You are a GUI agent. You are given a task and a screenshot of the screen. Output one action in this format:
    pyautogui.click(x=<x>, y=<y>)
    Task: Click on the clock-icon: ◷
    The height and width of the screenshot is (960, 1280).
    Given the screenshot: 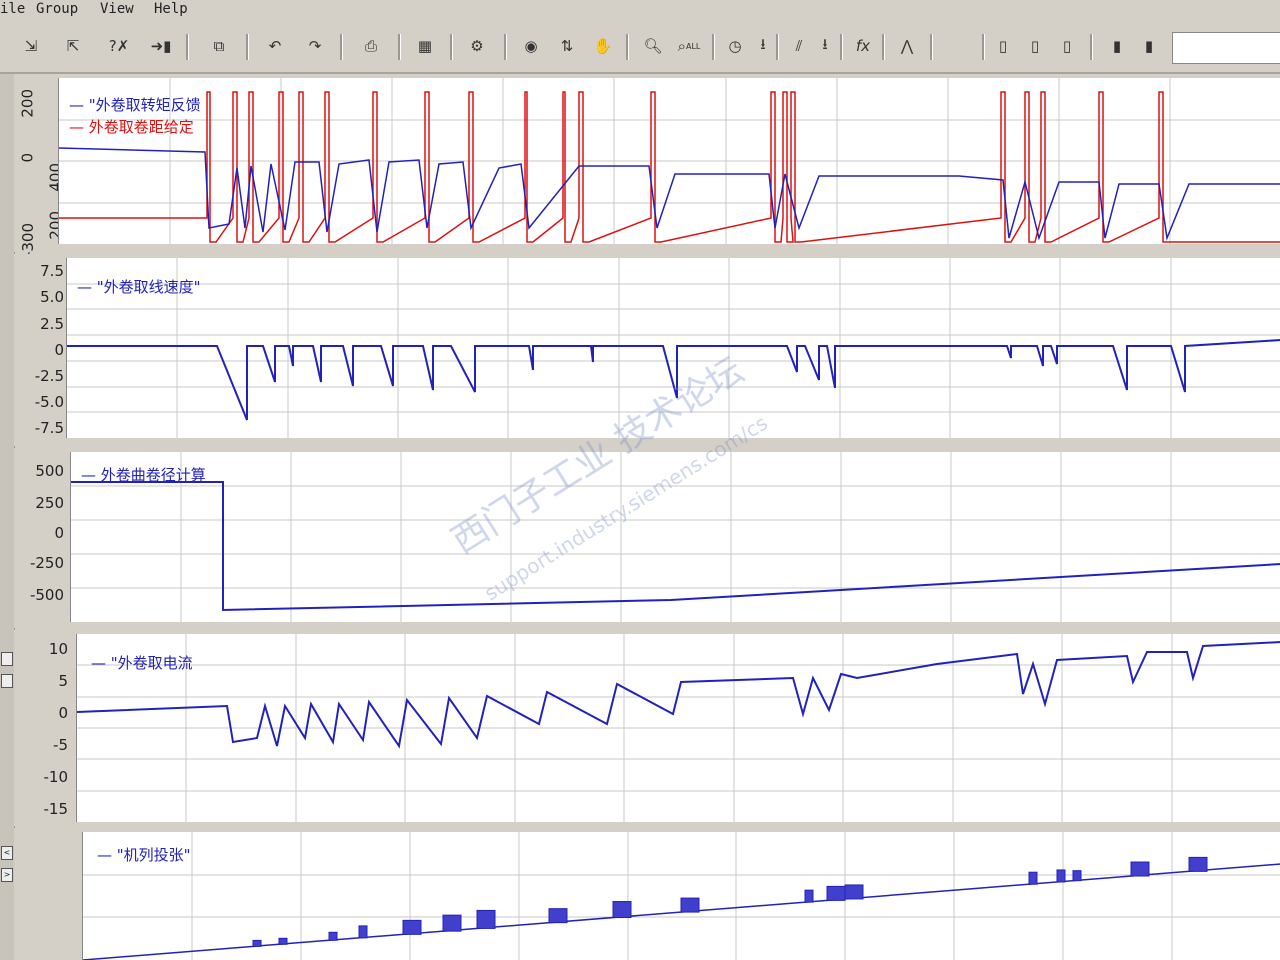 What is the action you would take?
    pyautogui.click(x=735, y=46)
    